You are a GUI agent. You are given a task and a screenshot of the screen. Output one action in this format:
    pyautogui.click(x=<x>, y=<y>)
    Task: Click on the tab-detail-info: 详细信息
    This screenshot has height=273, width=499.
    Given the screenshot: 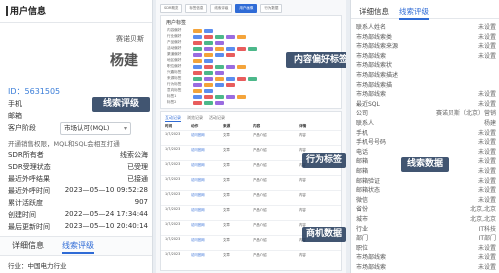 What is the action you would take?
    pyautogui.click(x=28, y=245)
    